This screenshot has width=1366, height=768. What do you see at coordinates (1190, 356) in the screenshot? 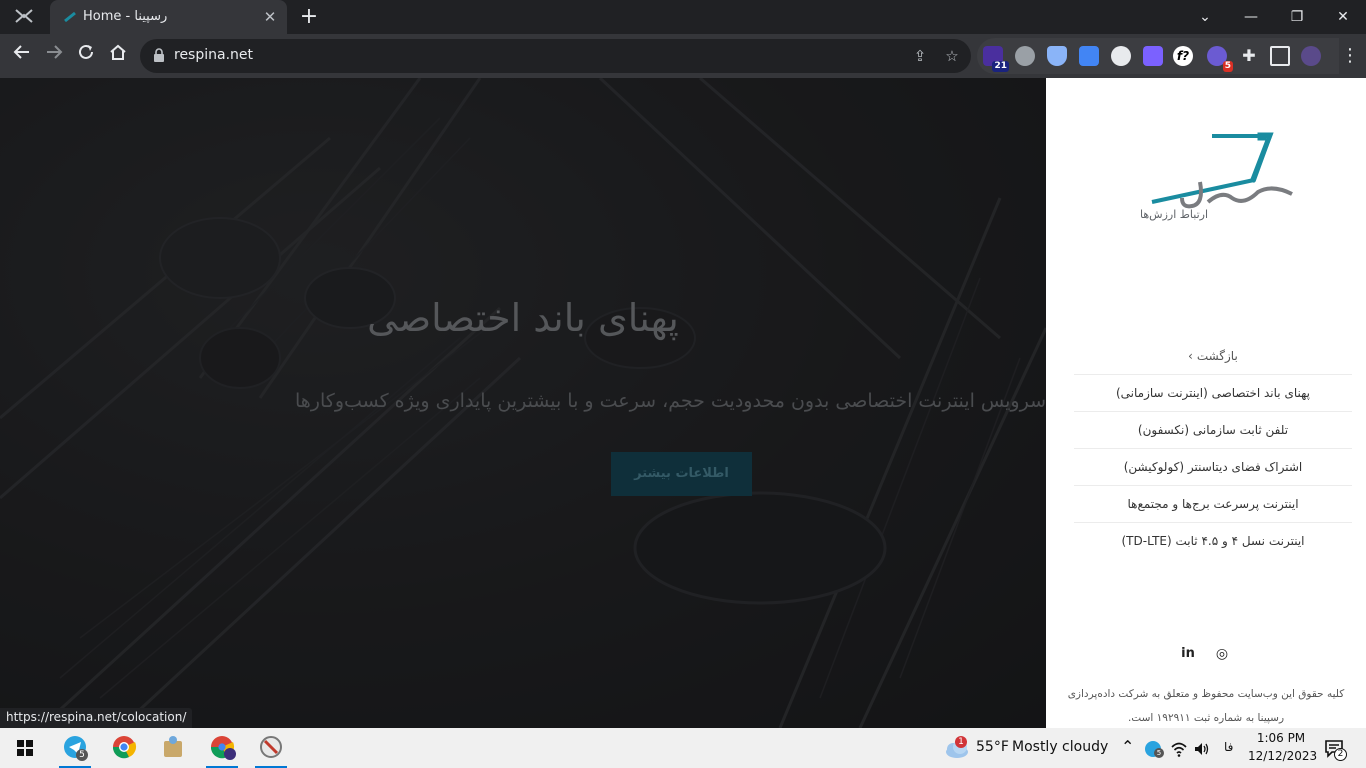
I see `chevron-left-icon: ‹` at bounding box center [1190, 356].